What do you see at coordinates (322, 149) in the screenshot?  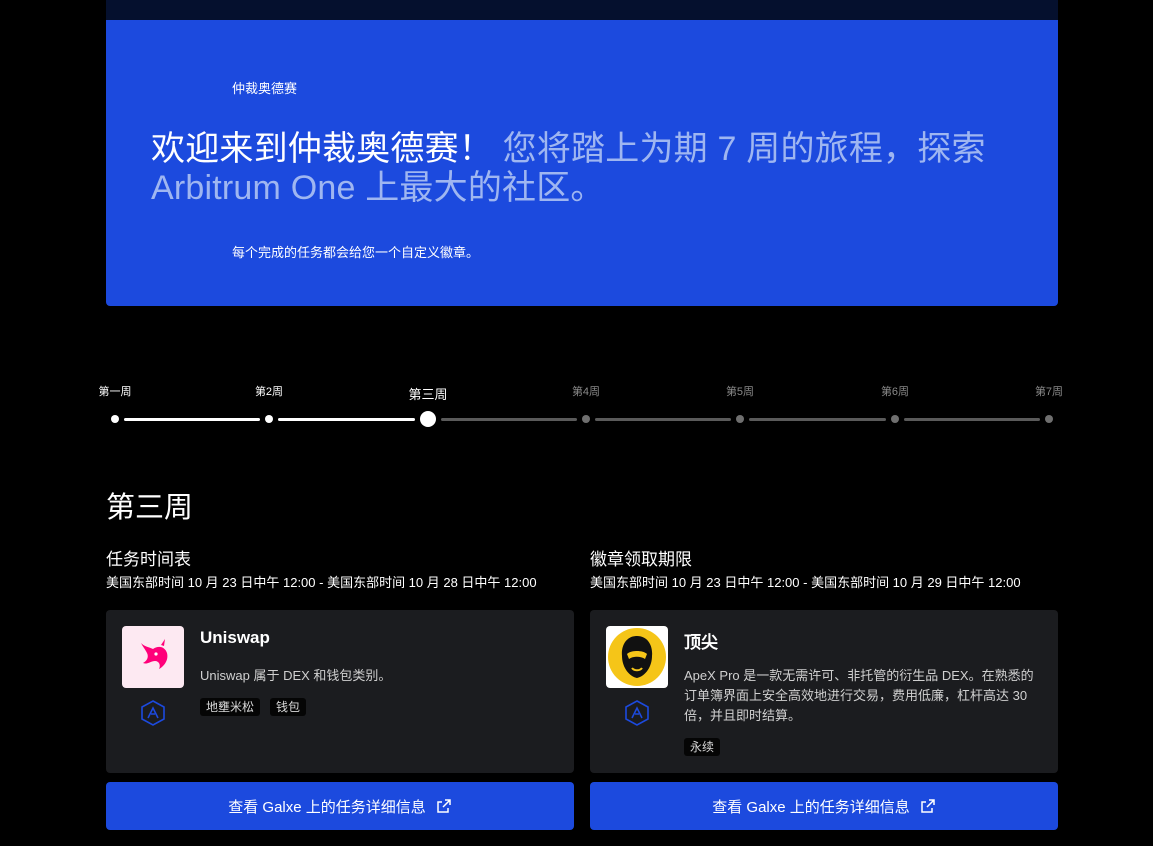 I see `hero-headline-strong: 欢迎来到仲裁奥德赛！` at bounding box center [322, 149].